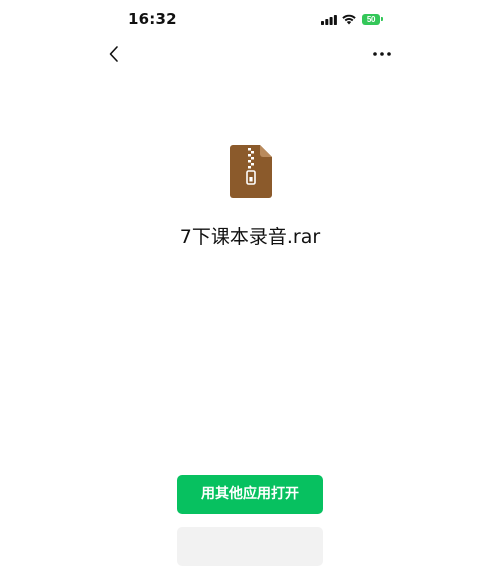 The width and height of the screenshot is (500, 566). What do you see at coordinates (250, 20) in the screenshot?
I see `status-bar: 16:32 50` at bounding box center [250, 20].